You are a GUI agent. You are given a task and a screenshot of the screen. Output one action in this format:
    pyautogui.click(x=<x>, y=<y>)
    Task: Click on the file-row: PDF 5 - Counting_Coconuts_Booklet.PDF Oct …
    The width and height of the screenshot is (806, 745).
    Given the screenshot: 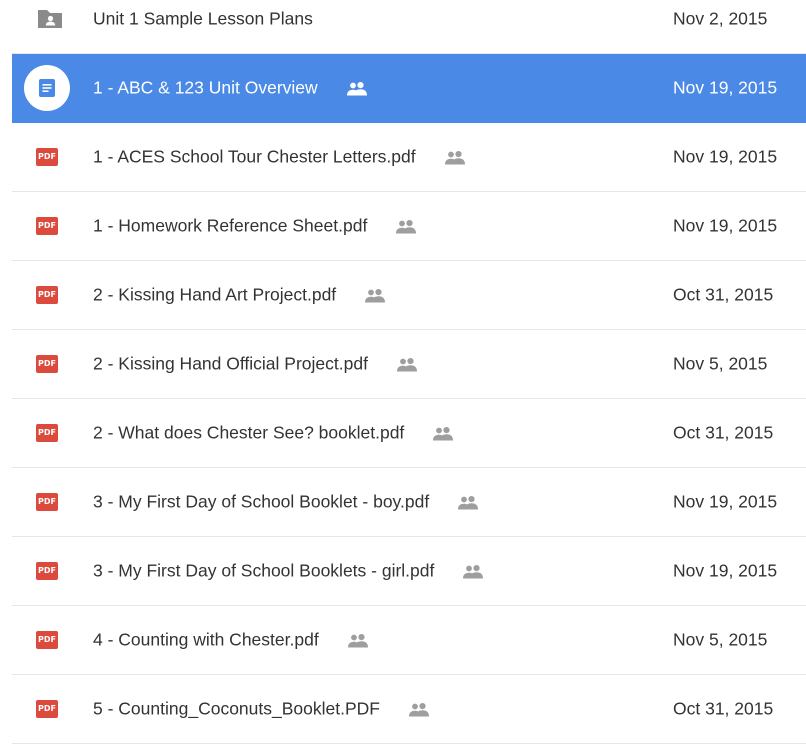 What is the action you would take?
    pyautogui.click(x=409, y=709)
    